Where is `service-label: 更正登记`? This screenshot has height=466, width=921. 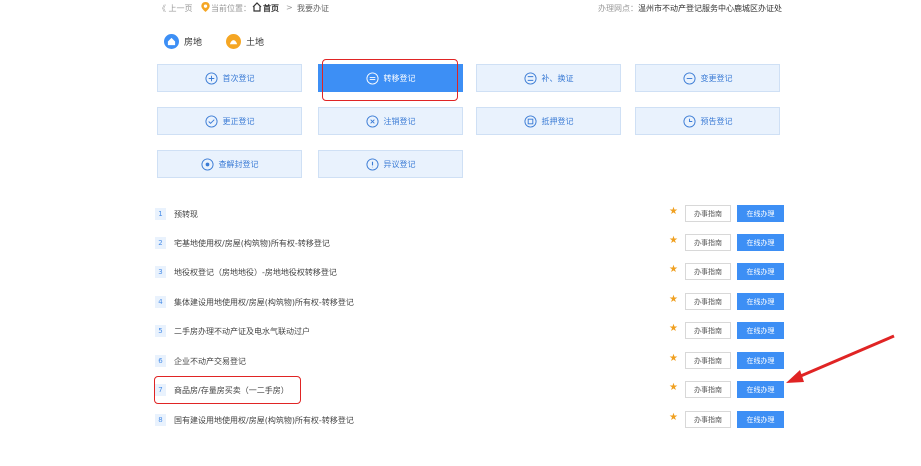 service-label: 更正登记 is located at coordinates (238, 121).